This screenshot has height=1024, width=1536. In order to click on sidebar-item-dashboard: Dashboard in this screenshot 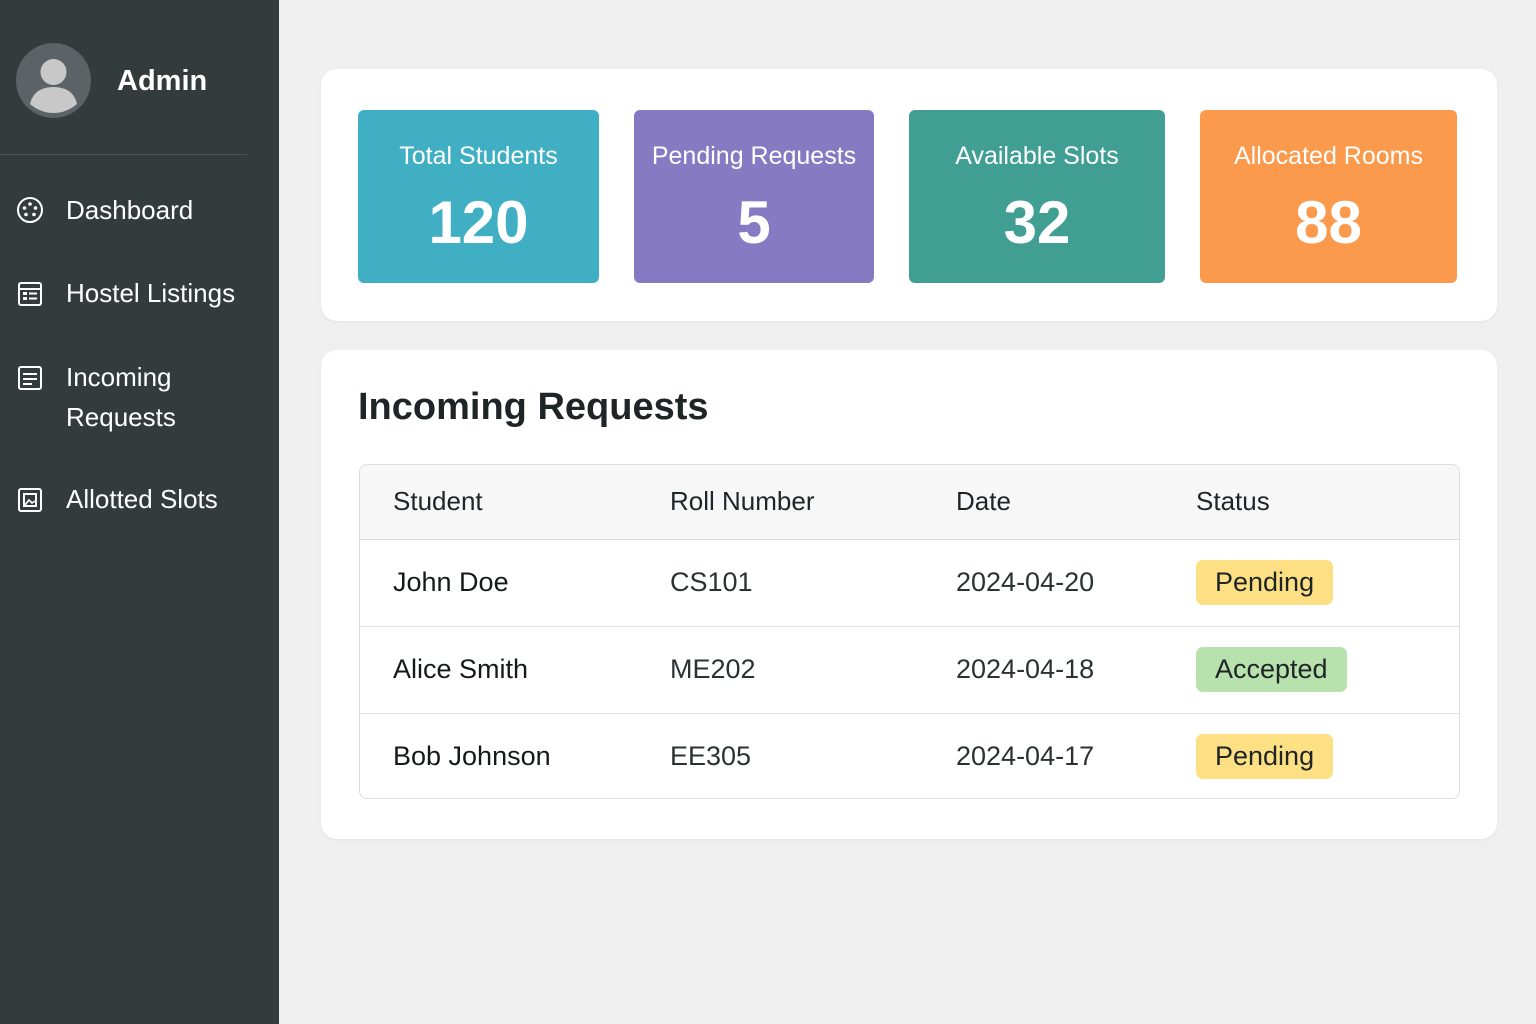, I will do `click(139, 210)`.